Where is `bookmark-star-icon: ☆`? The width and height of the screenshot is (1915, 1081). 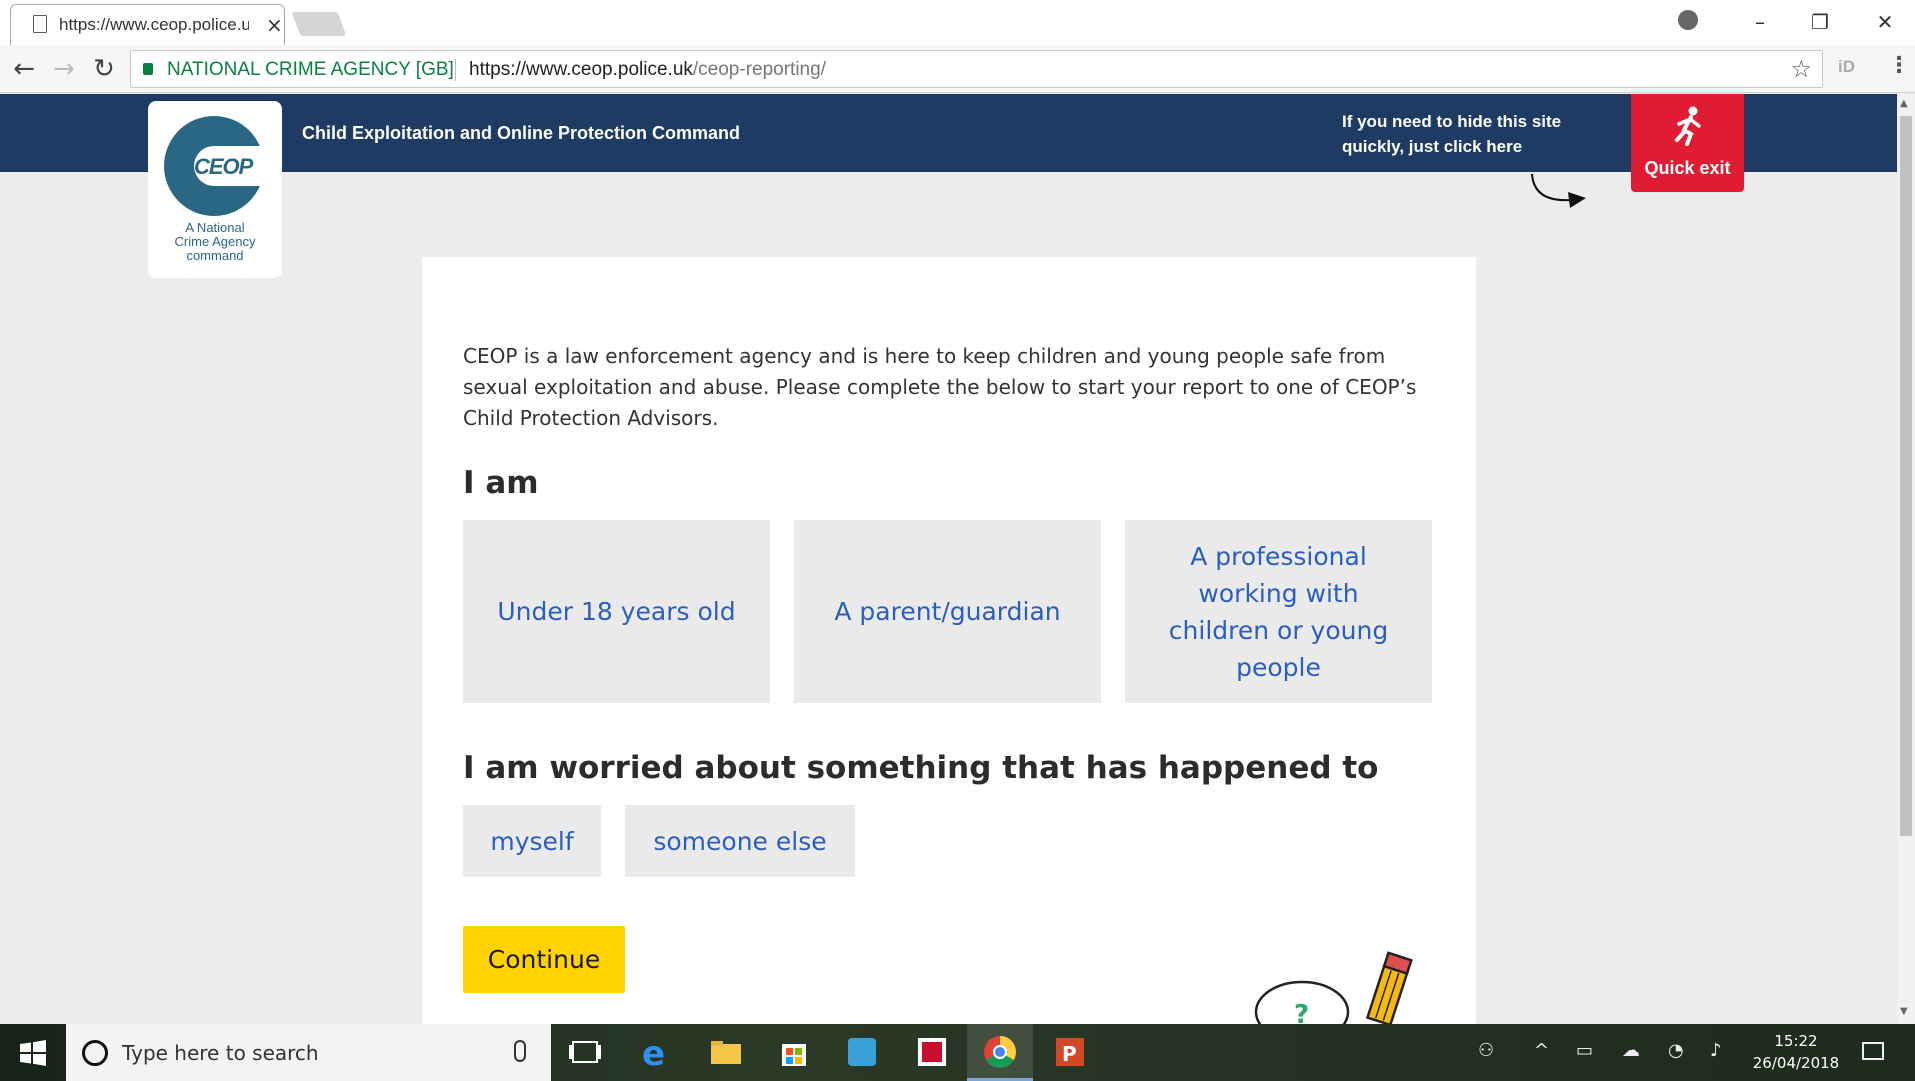
bookmark-star-icon: ☆ is located at coordinates (1801, 69).